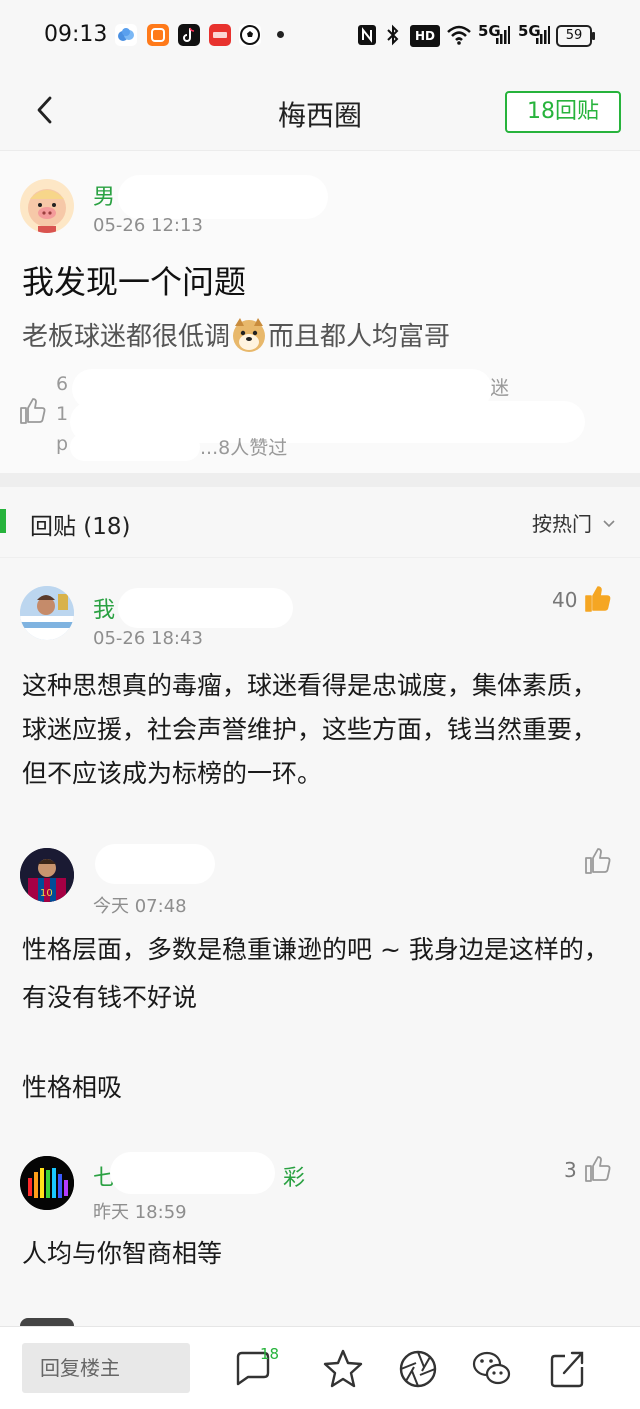 The width and height of the screenshot is (640, 1409). What do you see at coordinates (62, 384) in the screenshot?
I see `likers-fragment-1: 6` at bounding box center [62, 384].